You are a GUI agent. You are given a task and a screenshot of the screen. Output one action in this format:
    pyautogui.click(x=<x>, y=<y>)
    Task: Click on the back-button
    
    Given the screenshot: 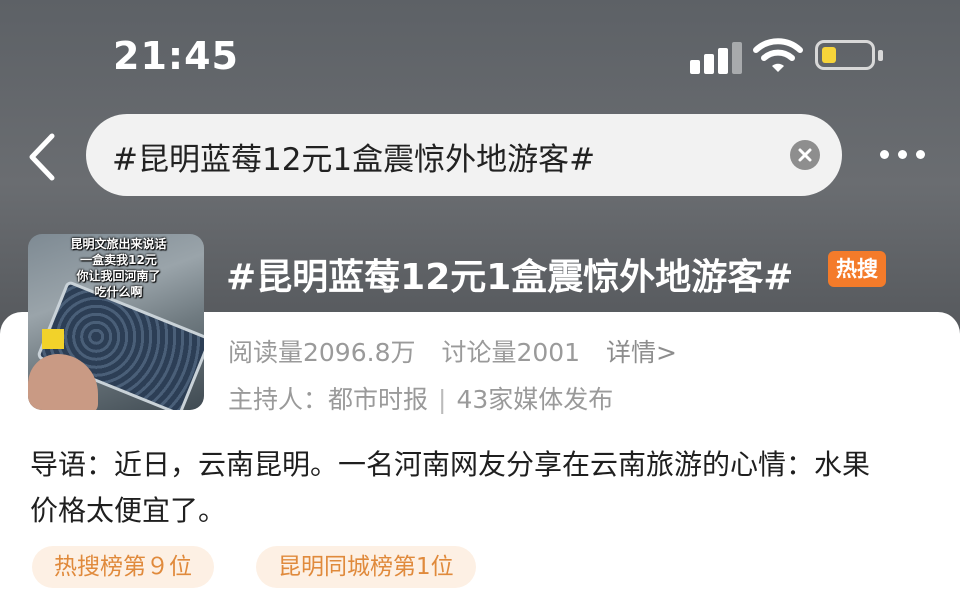 What is the action you would take?
    pyautogui.click(x=42, y=157)
    